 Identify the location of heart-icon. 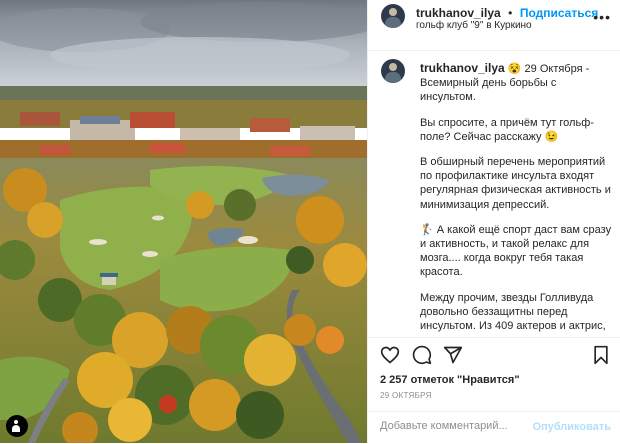
(390, 355).